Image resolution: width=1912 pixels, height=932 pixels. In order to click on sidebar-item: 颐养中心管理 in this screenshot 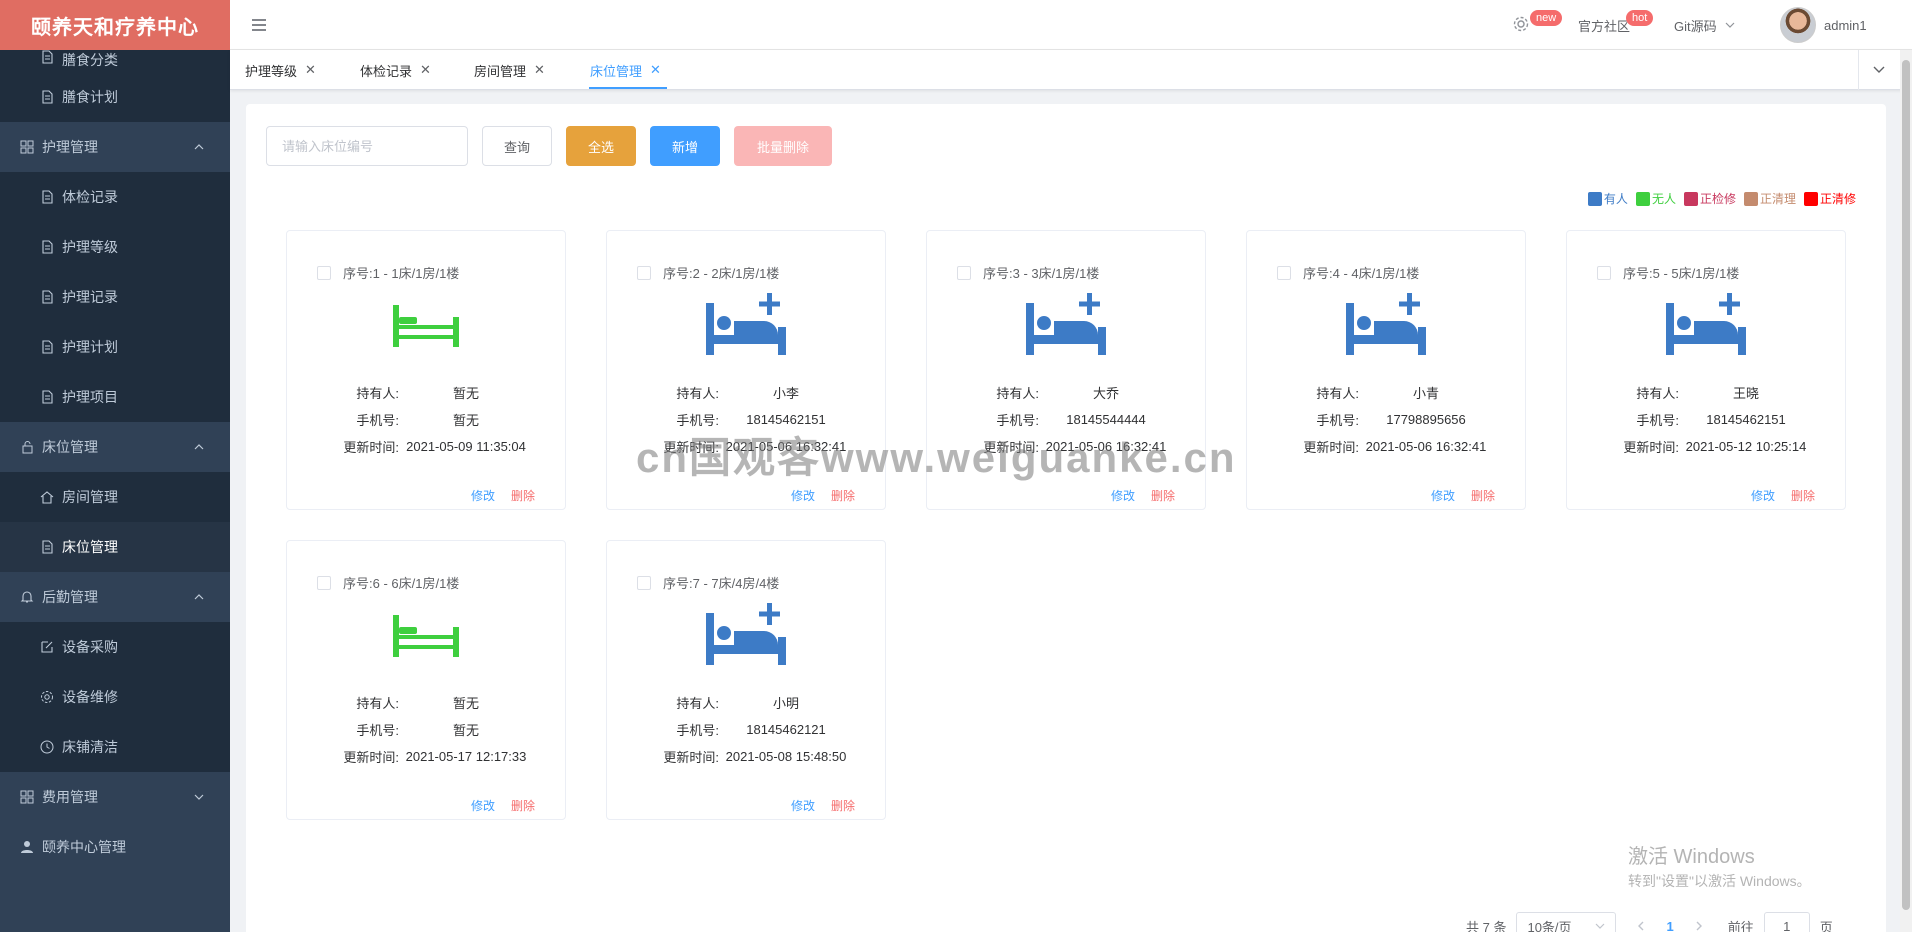, I will do `click(115, 847)`.